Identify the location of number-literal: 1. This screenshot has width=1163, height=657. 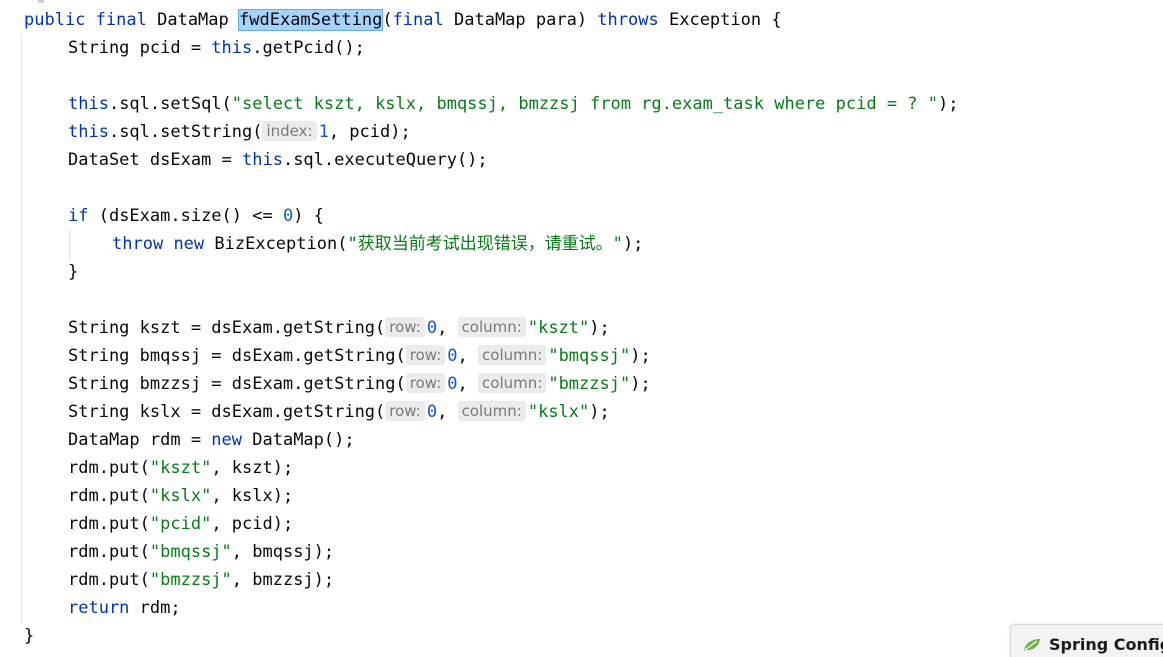
(323, 132).